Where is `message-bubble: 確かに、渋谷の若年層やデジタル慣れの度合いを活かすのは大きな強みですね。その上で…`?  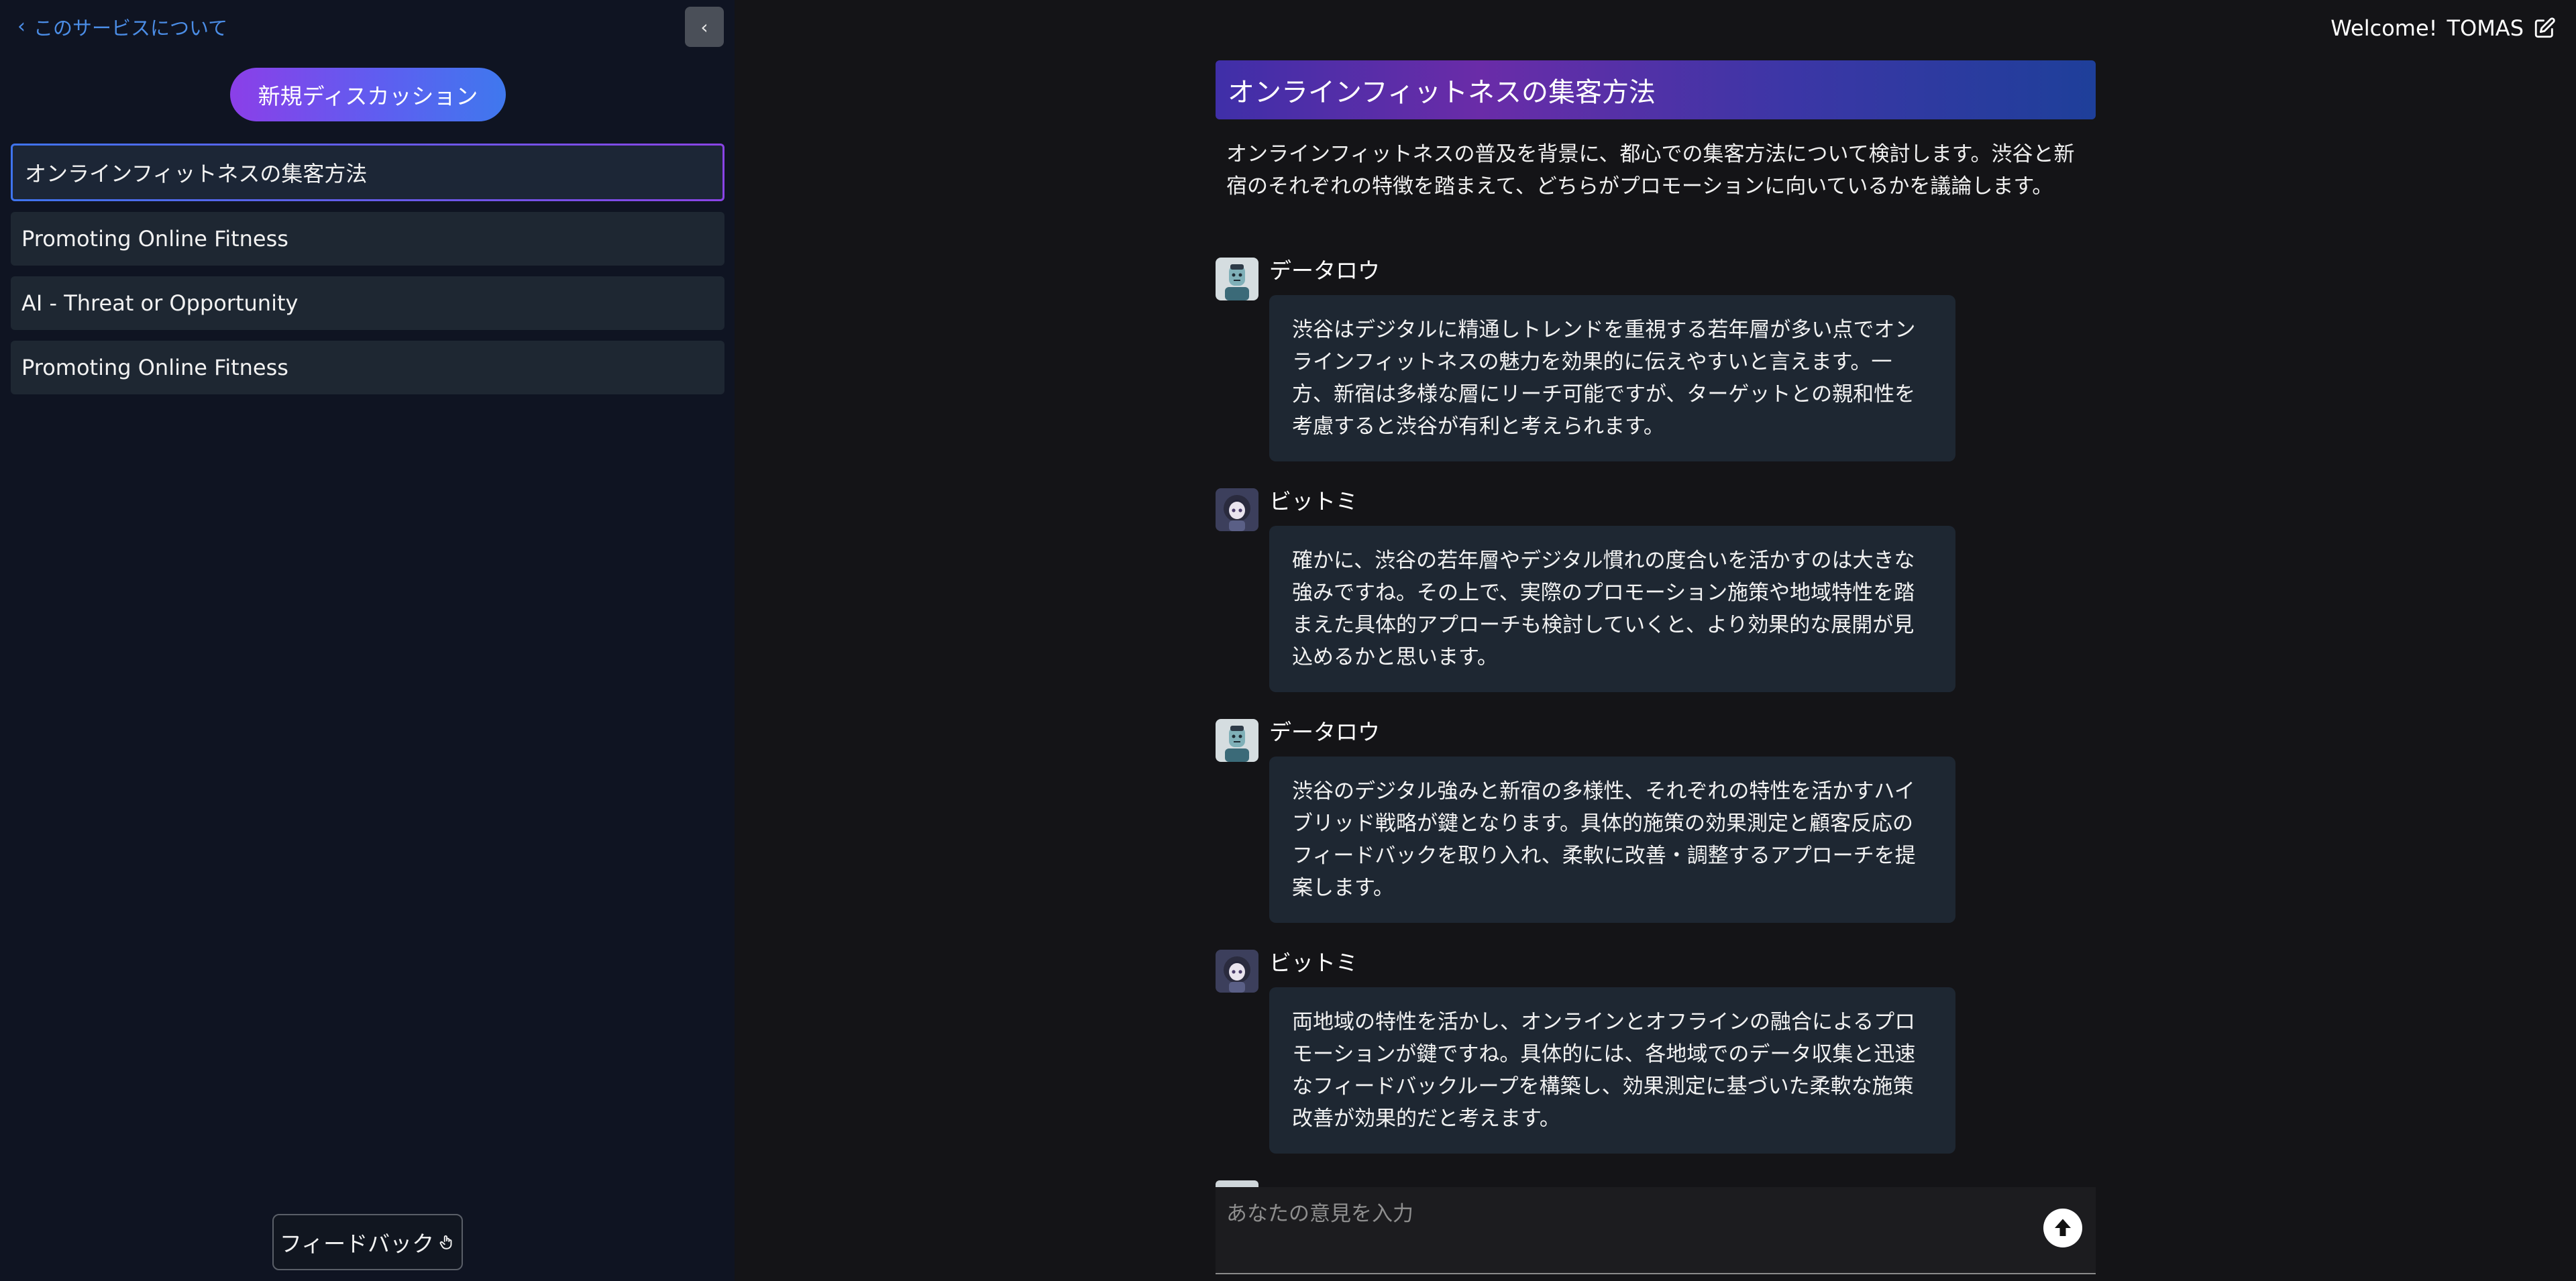 message-bubble: 確かに、渋谷の若年層やデジタル慣れの度合いを活かすのは大きな強みですね。その上で… is located at coordinates (1612, 609).